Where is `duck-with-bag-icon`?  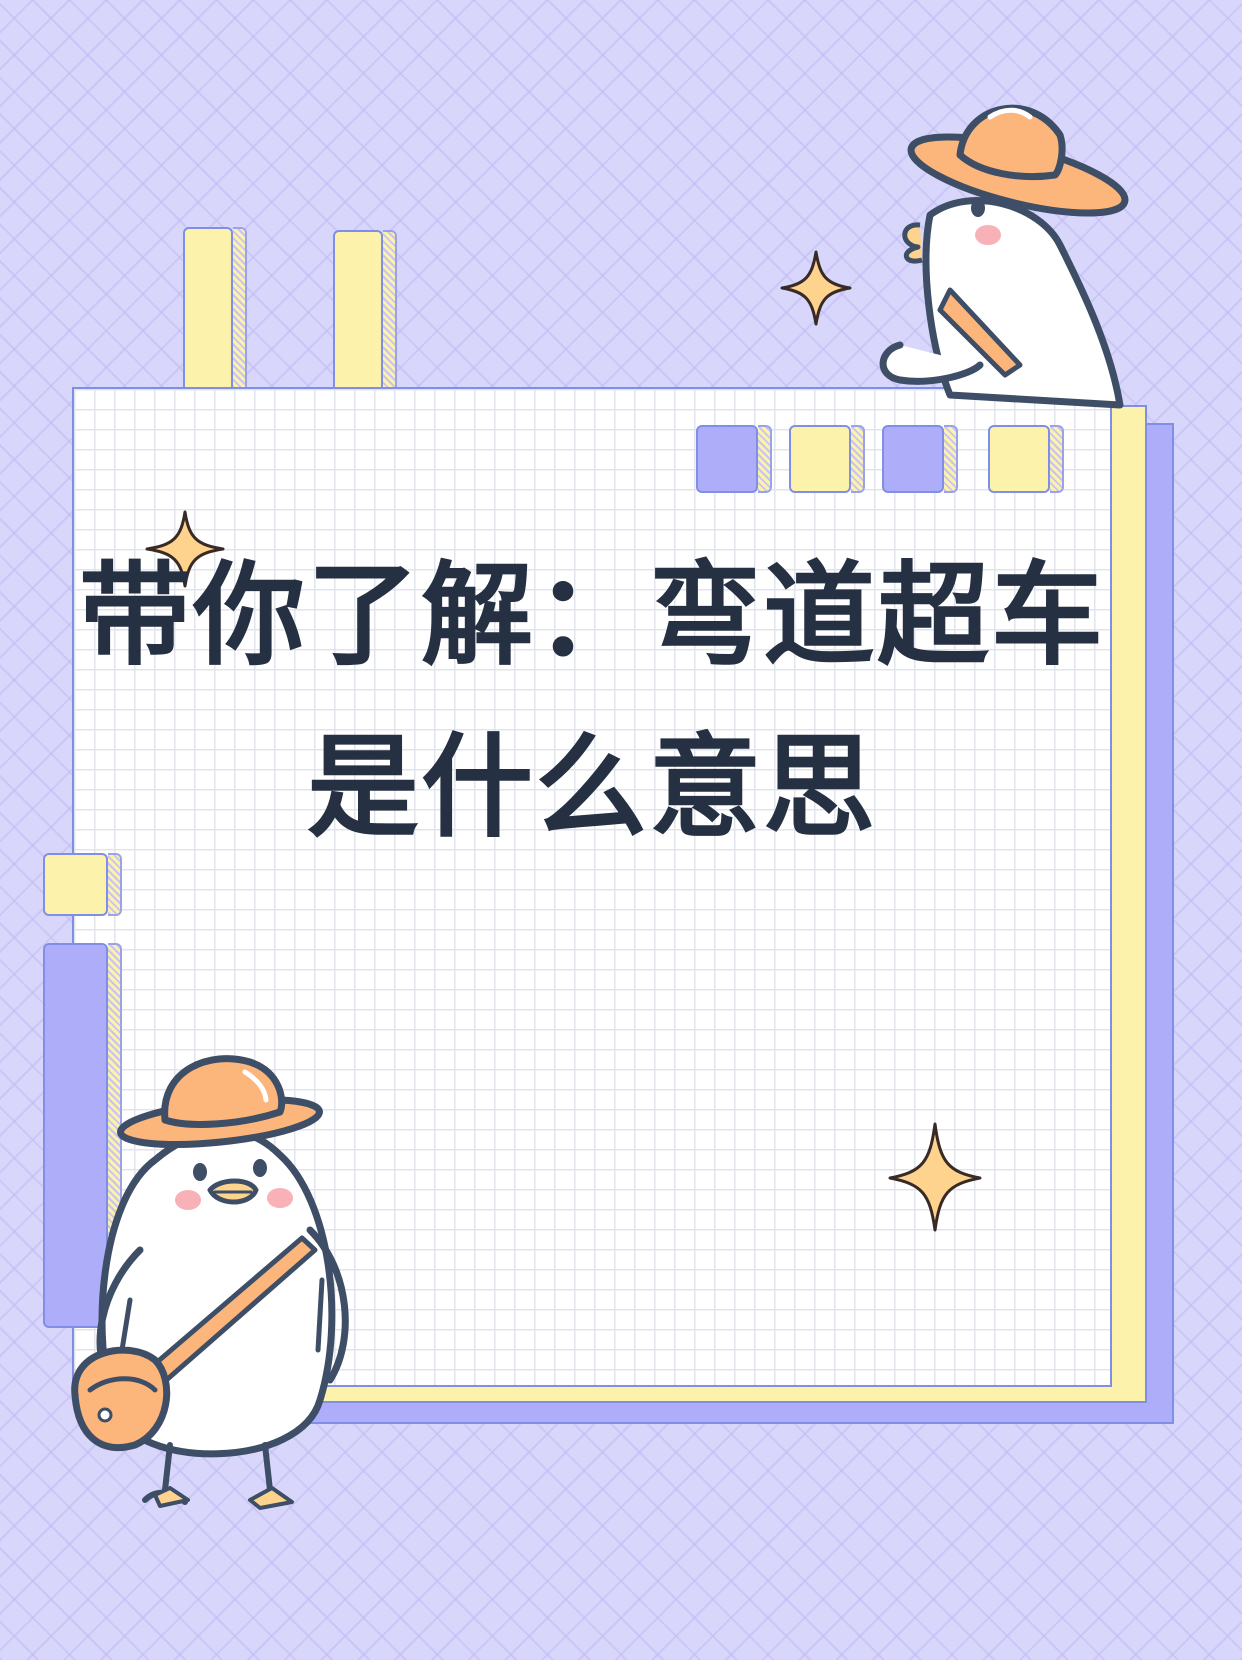
duck-with-bag-icon is located at coordinates (210, 1282).